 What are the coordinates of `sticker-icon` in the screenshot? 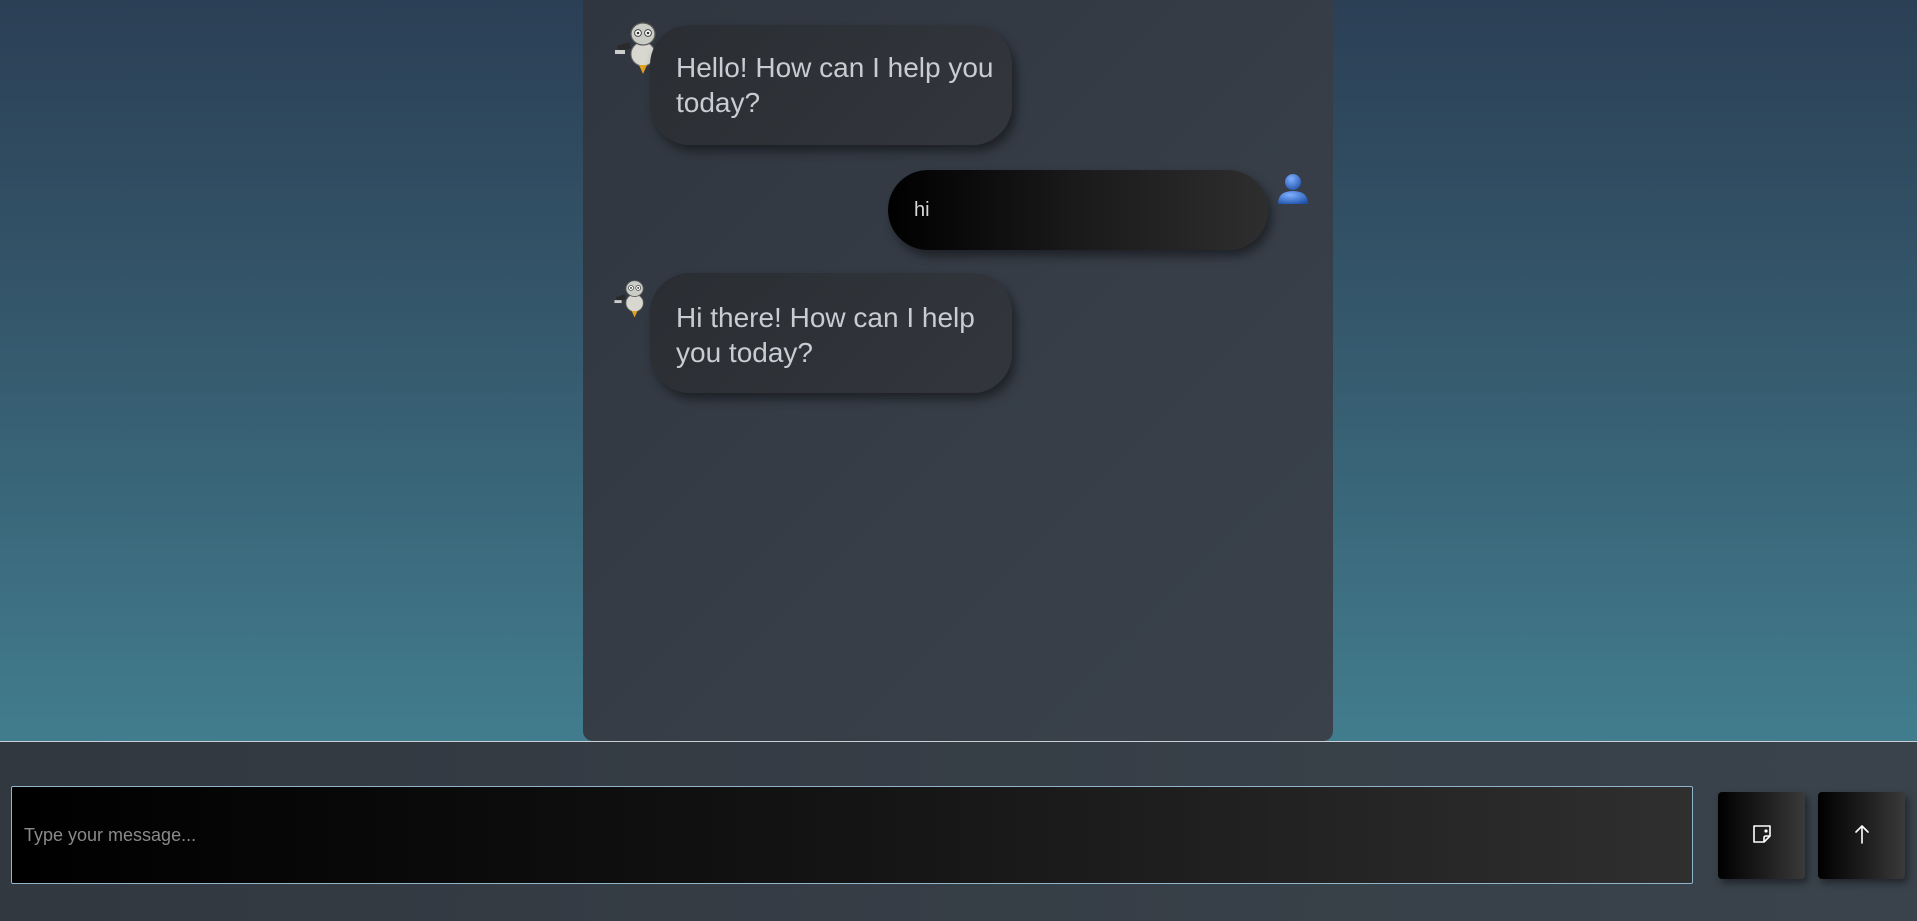 It's located at (1762, 835).